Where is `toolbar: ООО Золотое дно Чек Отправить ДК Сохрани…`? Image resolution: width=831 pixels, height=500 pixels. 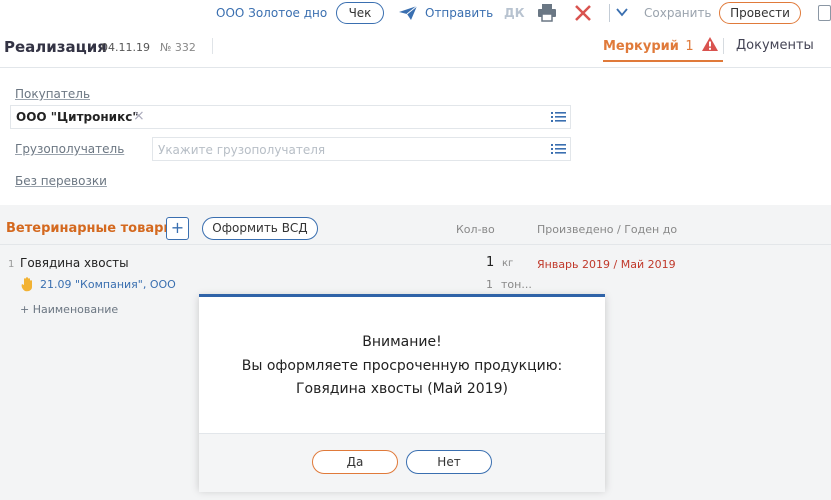
toolbar: ООО Золотое дно Чек Отправить ДК Сохрани… is located at coordinates (415, 14).